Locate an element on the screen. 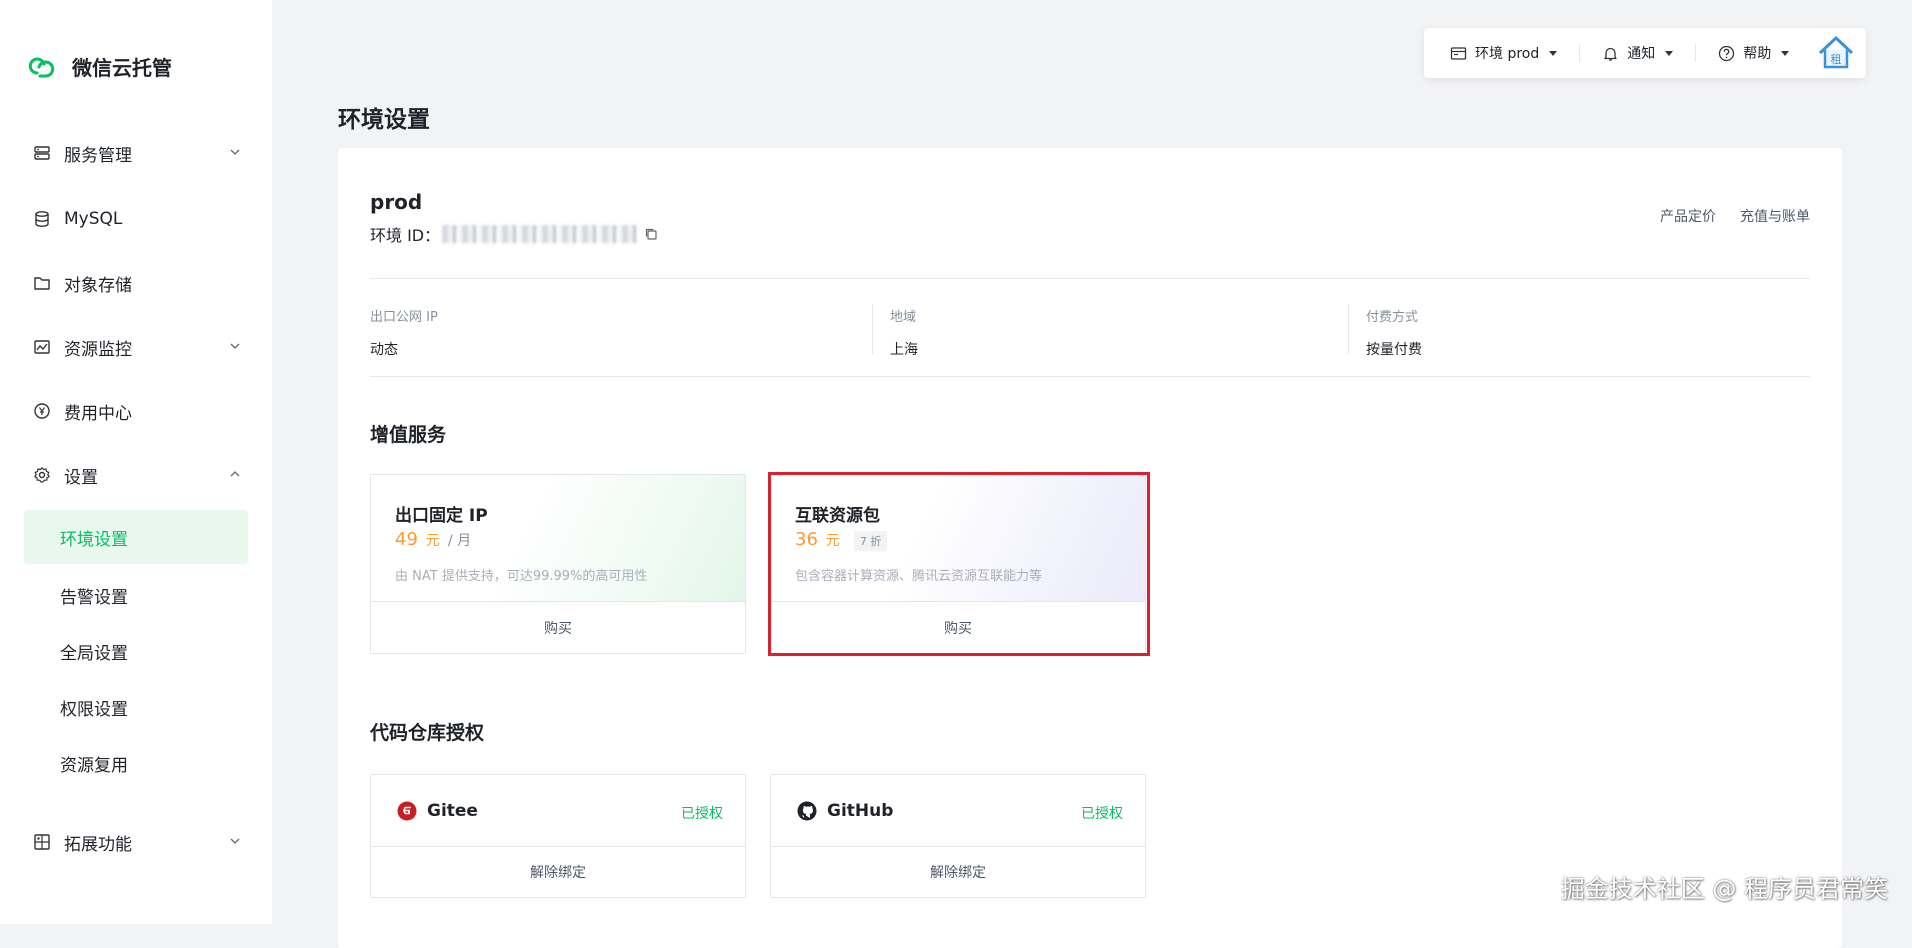 The image size is (1912, 948). sidebar-subitem-resource-reuse: 资源复用 is located at coordinates (136, 763).